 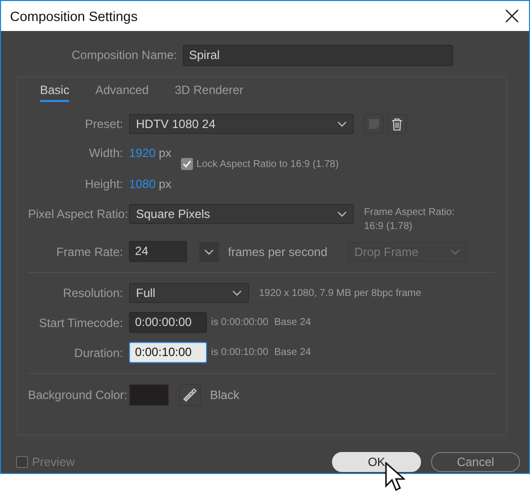 What do you see at coordinates (80, 323) in the screenshot?
I see `field-label: Start Timecode:` at bounding box center [80, 323].